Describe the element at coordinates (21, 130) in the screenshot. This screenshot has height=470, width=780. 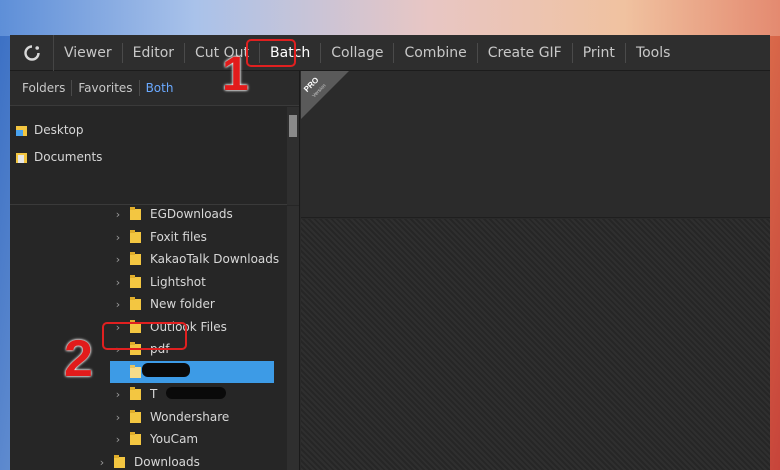
I see `desktop-folder-icon` at that location.